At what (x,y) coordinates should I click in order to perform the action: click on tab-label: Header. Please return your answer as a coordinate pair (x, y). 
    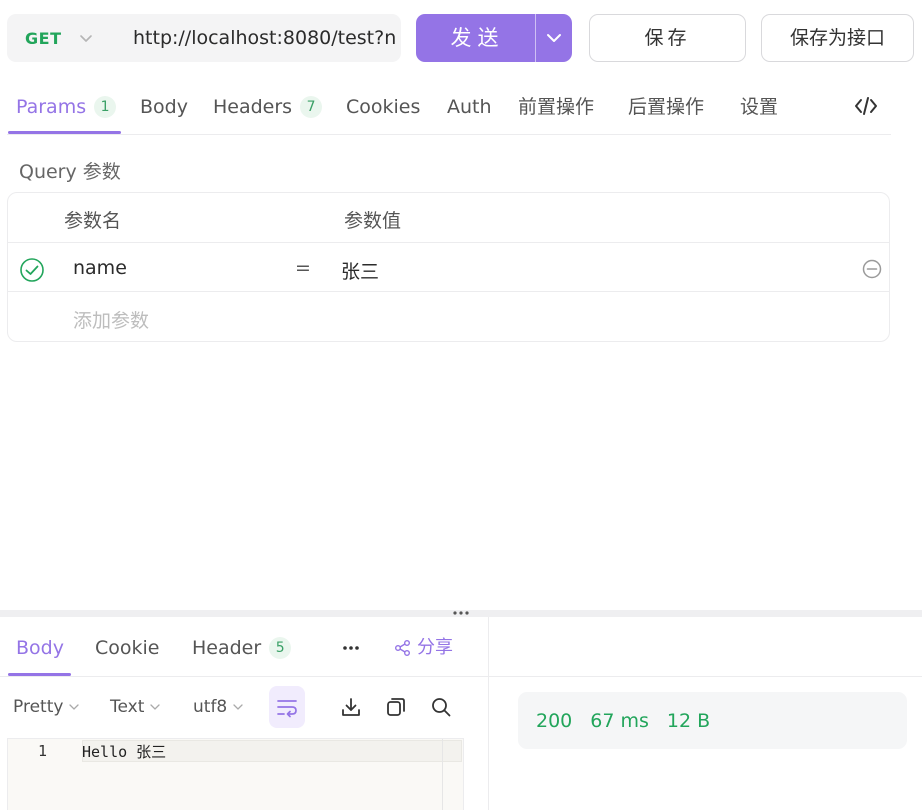
    Looking at the image, I should click on (227, 648).